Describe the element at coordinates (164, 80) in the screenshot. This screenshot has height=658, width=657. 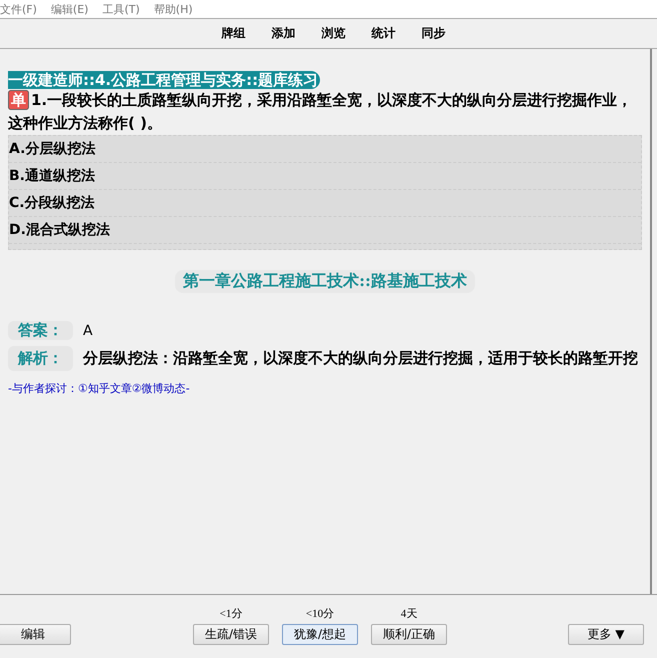
I see `deck-path: 一级建造师::4.公路工程管理与实务::题库练习` at that location.